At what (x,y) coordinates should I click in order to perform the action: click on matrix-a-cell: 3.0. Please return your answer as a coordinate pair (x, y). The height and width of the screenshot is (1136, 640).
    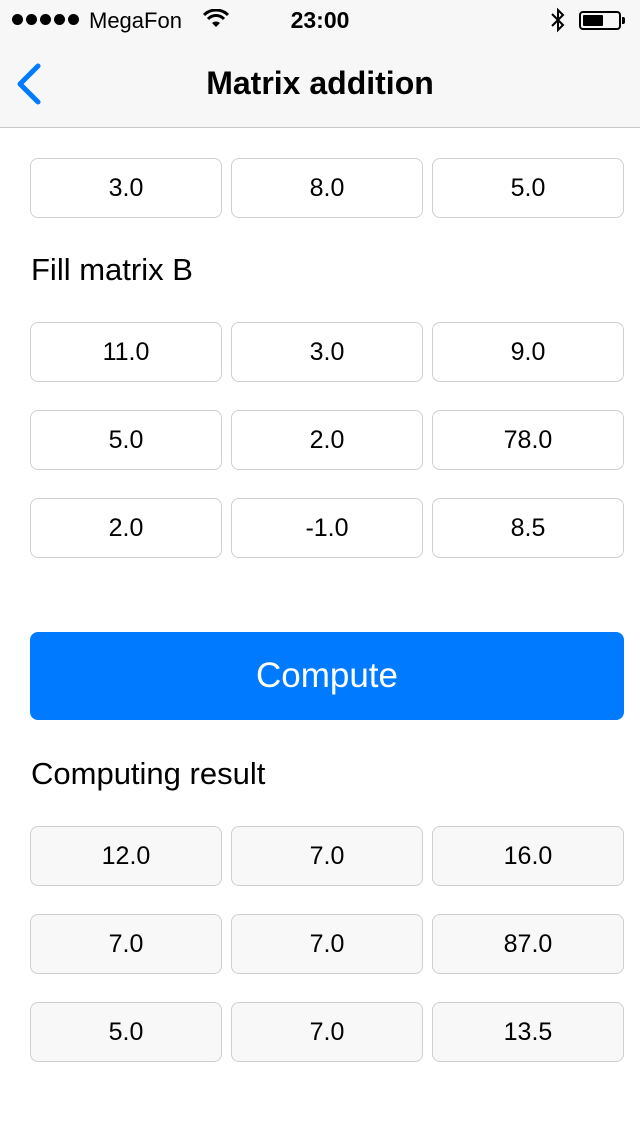
    Looking at the image, I should click on (126, 188).